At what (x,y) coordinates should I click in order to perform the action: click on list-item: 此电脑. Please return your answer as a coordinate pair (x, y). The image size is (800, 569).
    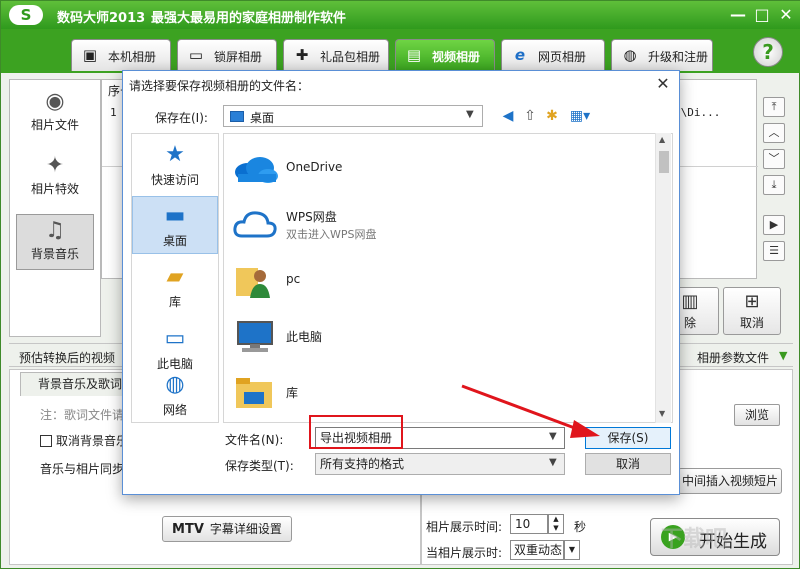
    Looking at the image, I should click on (438, 336).